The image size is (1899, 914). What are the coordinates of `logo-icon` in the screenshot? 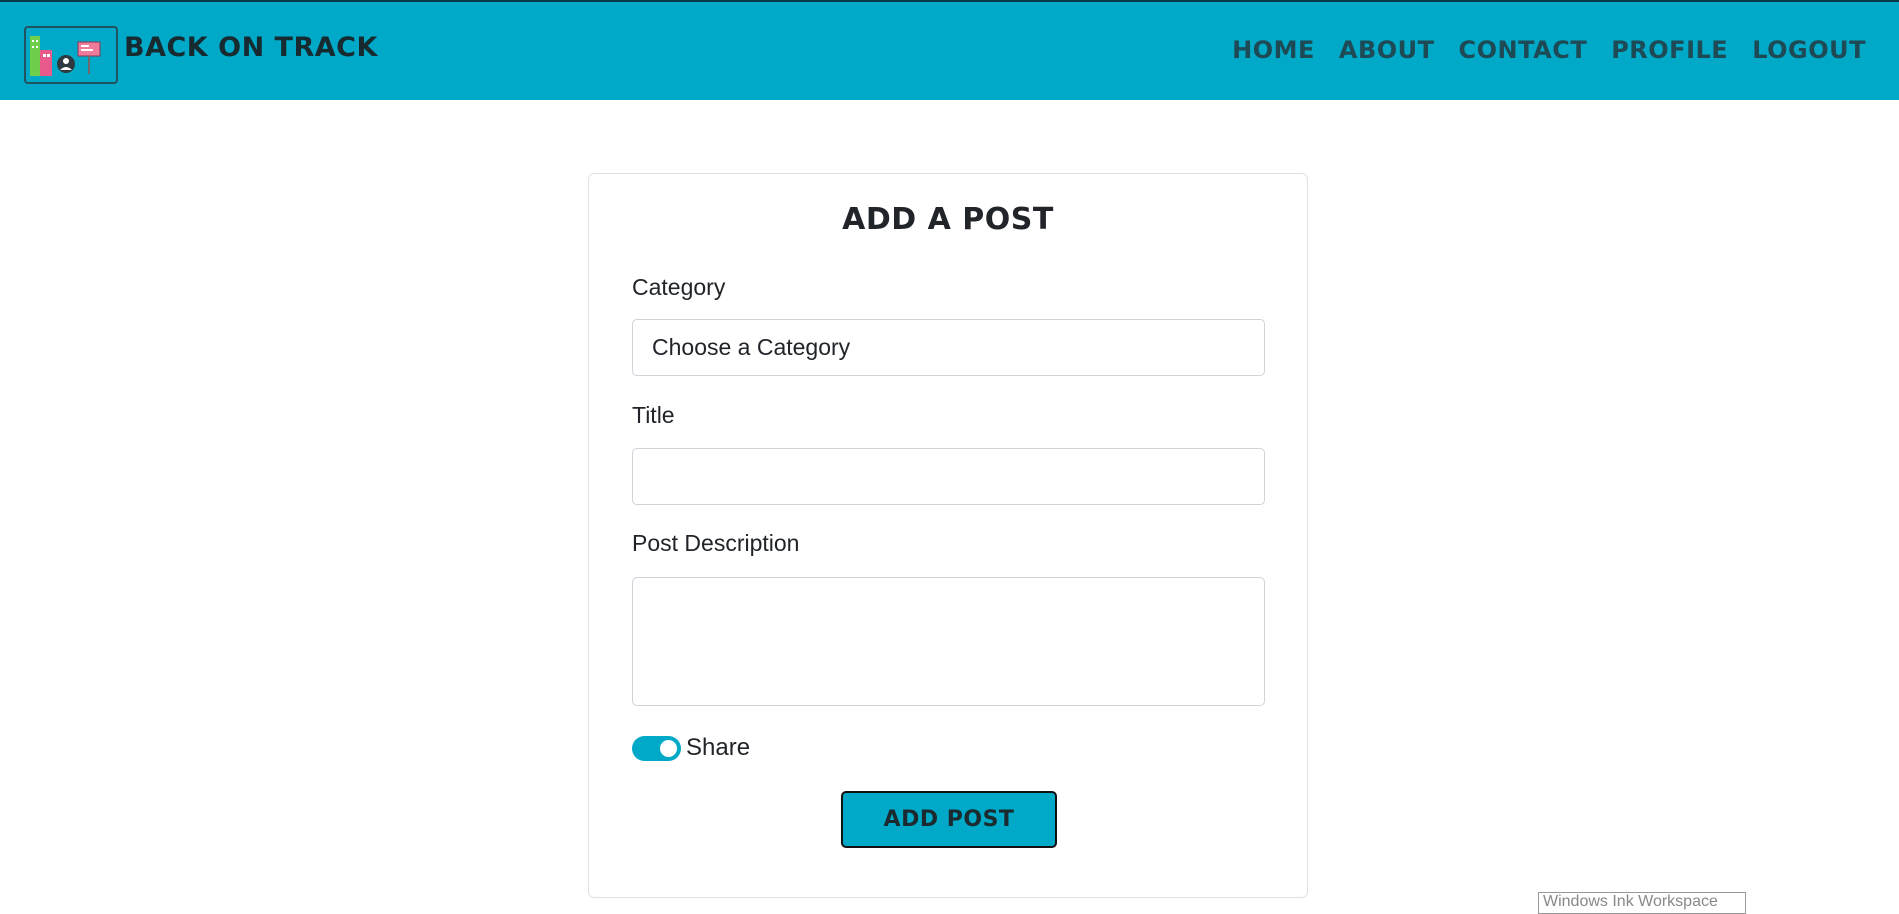 It's located at (71, 55).